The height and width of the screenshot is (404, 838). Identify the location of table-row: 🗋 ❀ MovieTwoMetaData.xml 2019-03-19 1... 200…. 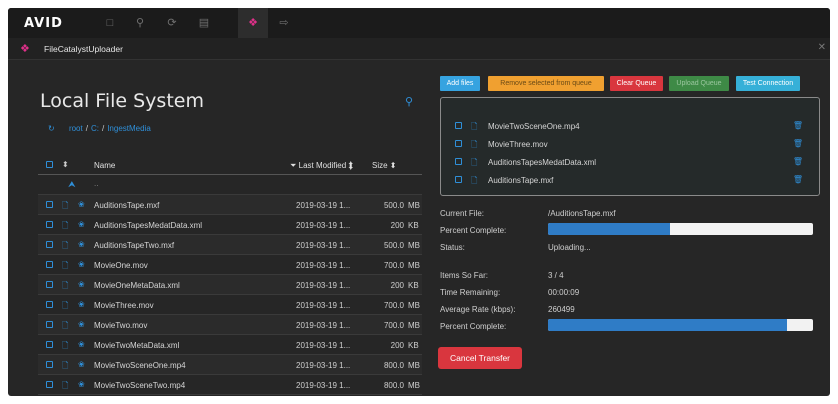
(230, 345).